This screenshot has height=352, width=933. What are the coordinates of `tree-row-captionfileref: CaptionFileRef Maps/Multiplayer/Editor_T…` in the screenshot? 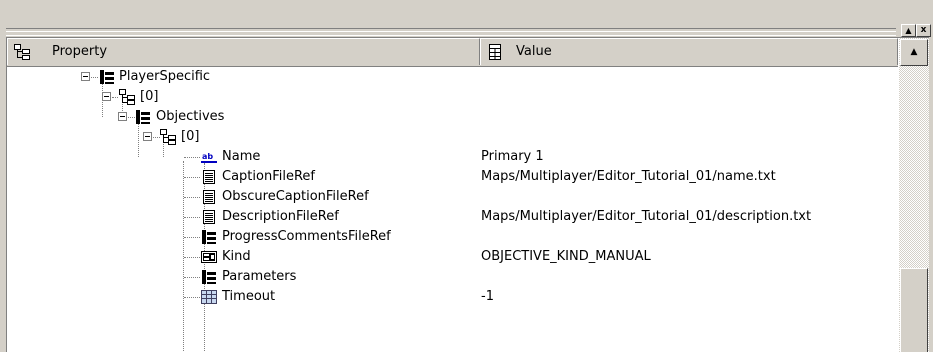 It's located at (452, 177).